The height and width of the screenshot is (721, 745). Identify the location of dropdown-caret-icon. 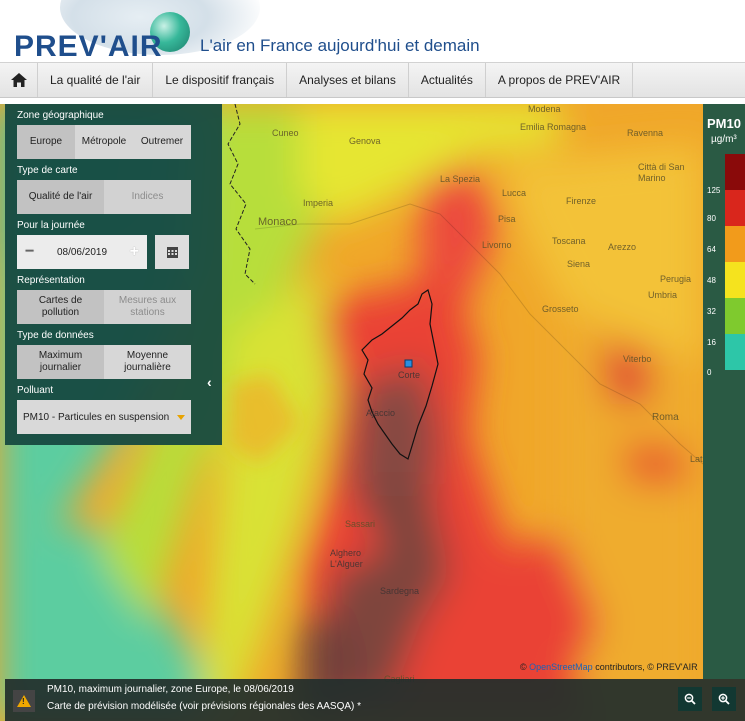
(181, 417).